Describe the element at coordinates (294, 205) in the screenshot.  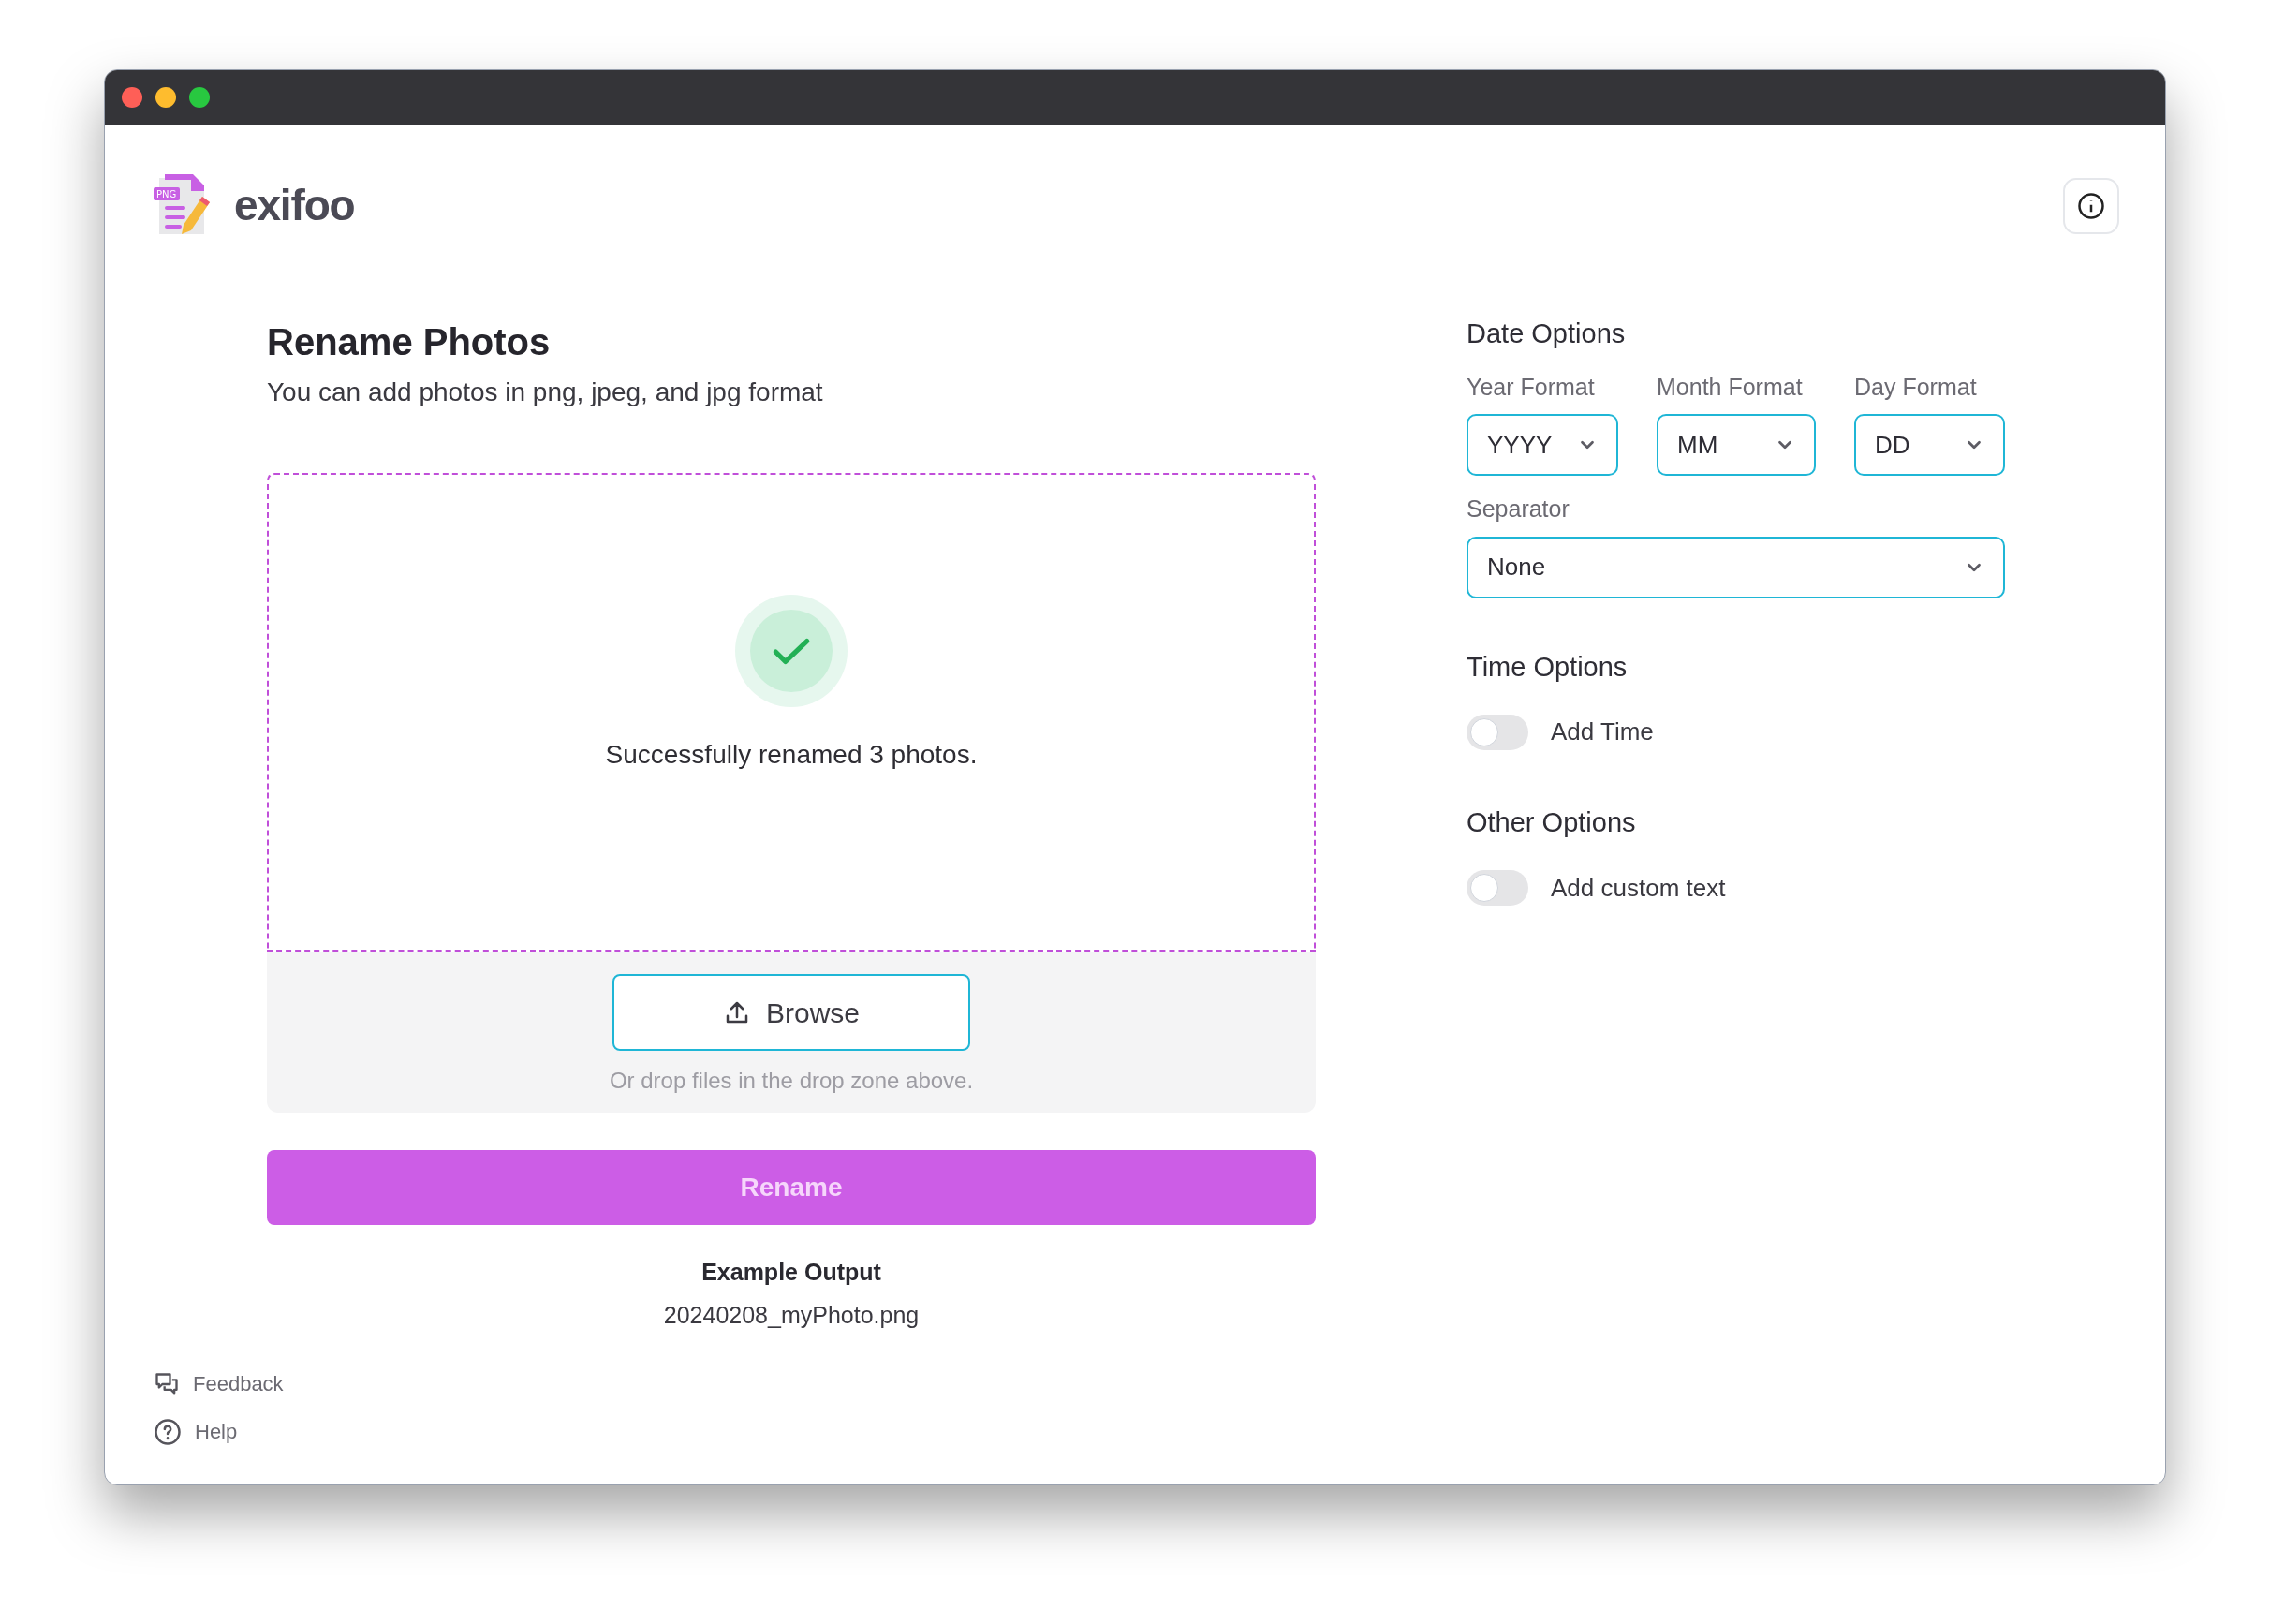
I see `app-name: exifoo` at that location.